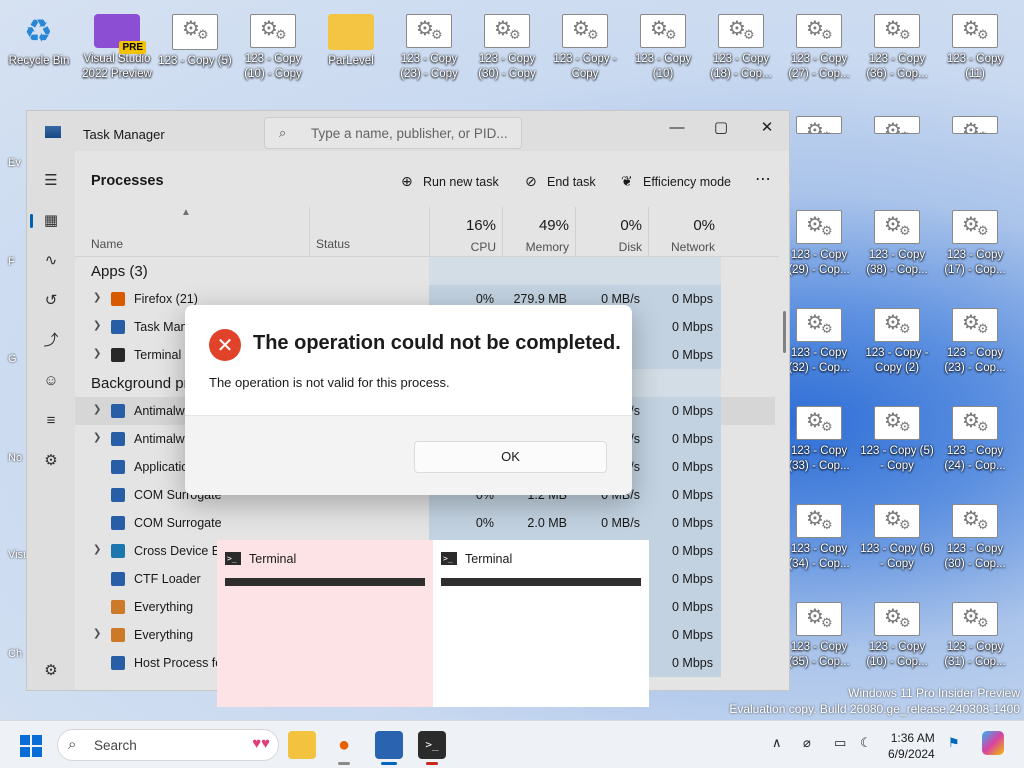 This screenshot has height=768, width=1024. What do you see at coordinates (39, 31) in the screenshot?
I see `recycle-bin-icon` at bounding box center [39, 31].